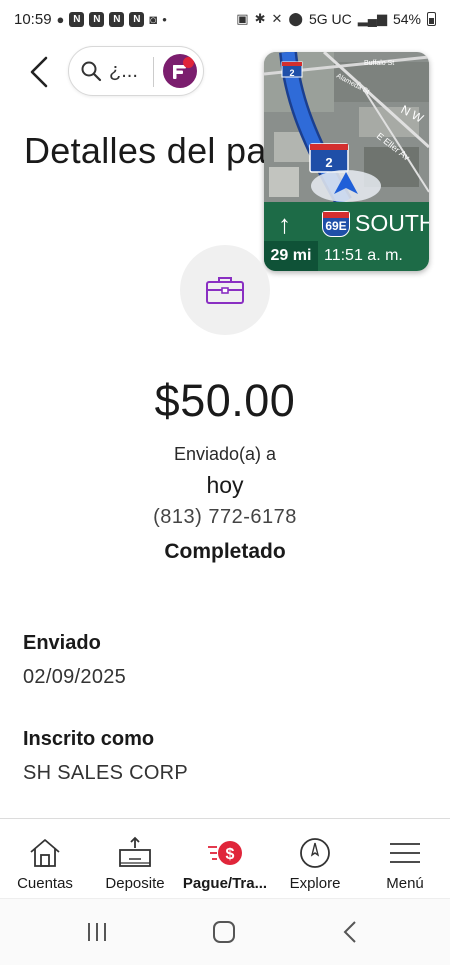 The image size is (450, 965). I want to click on home-square-icon, so click(224, 932).